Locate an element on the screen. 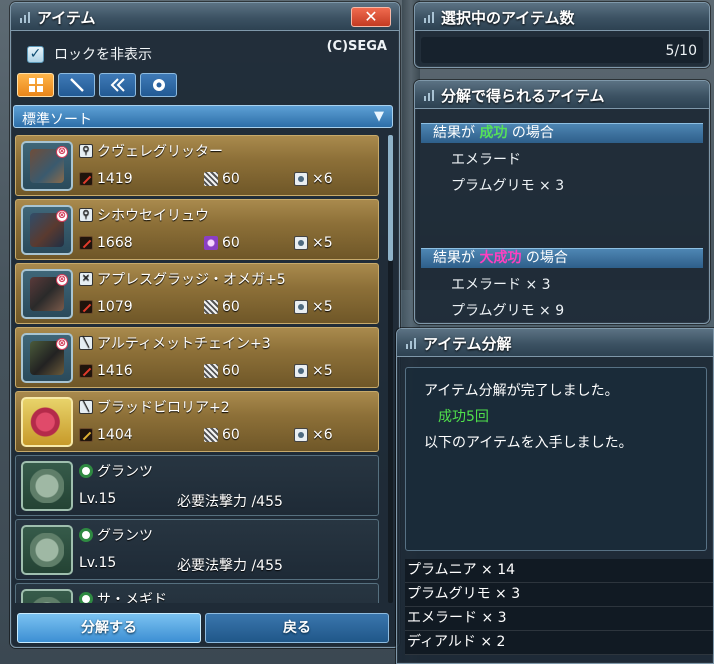 The image size is (714, 664). tab-units is located at coordinates (117, 85).